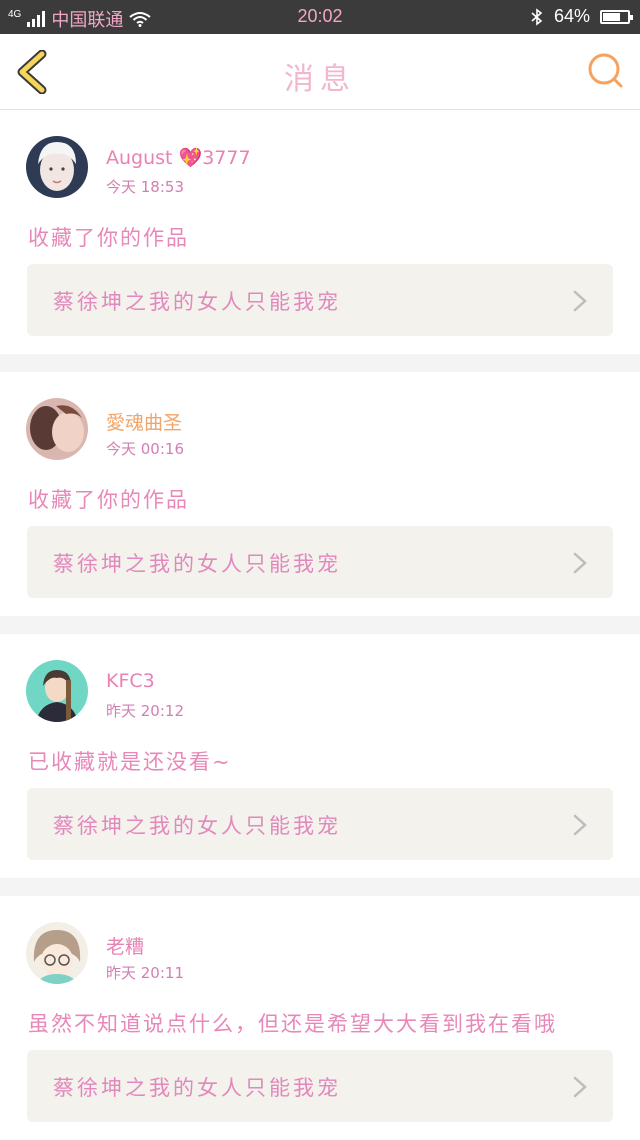 The height and width of the screenshot is (1140, 640). I want to click on app-header: 消息, so click(320, 72).